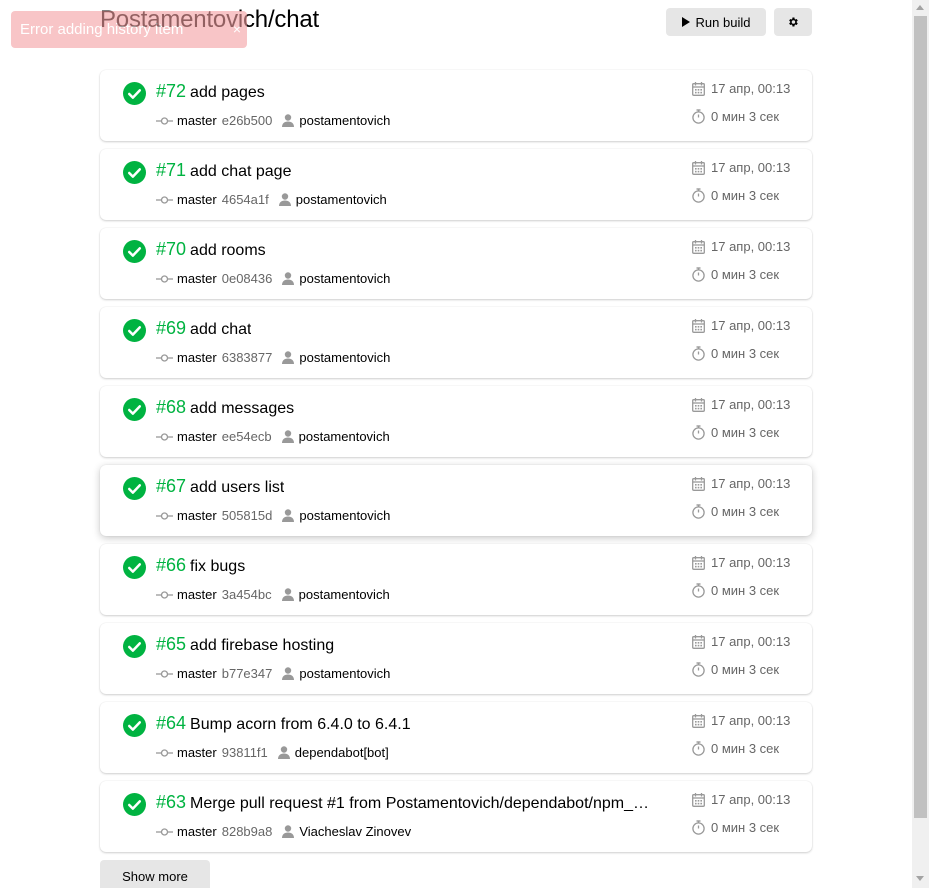 The image size is (929, 888). Describe the element at coordinates (716, 22) in the screenshot. I see `run-build-button: Run build` at that location.